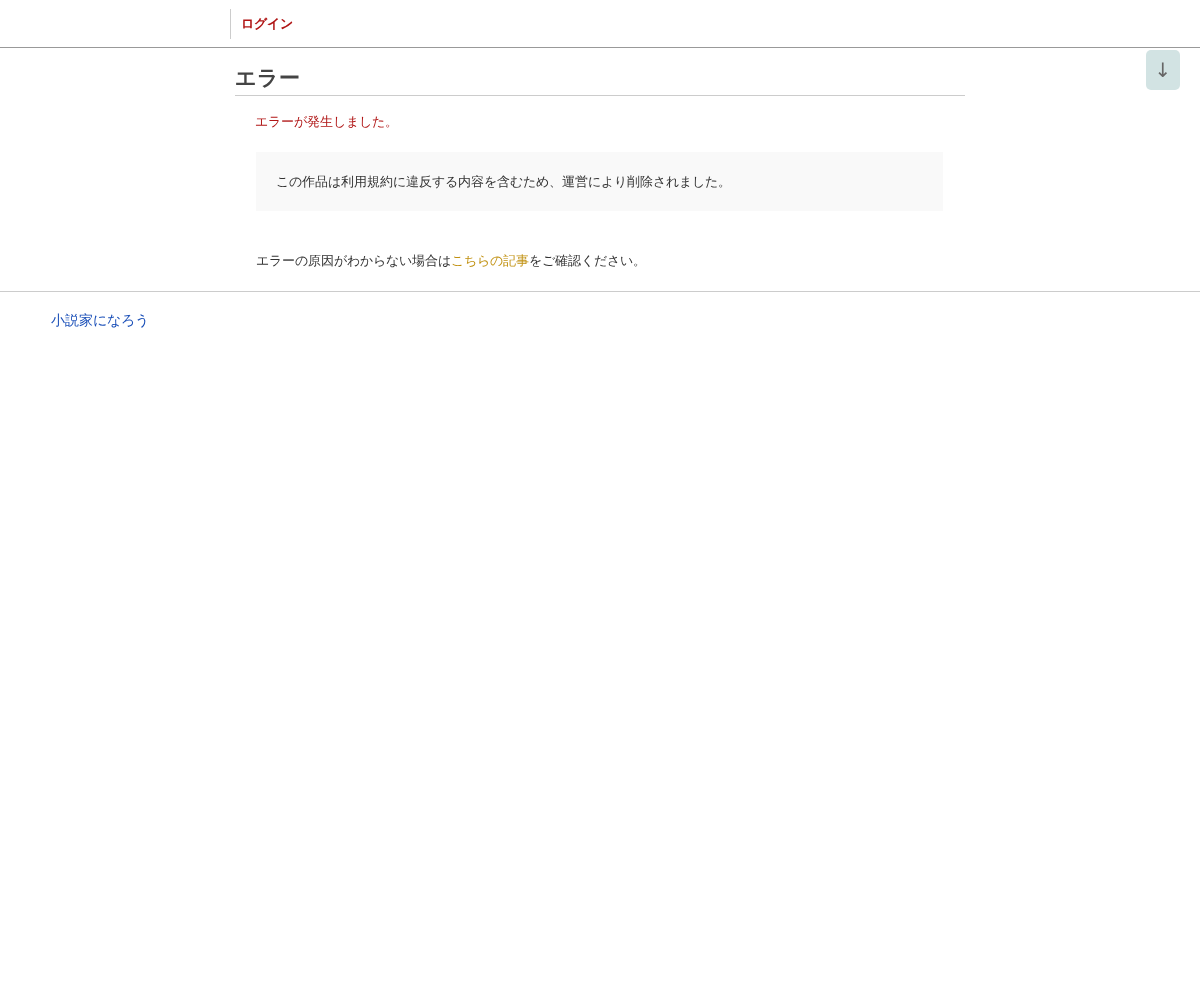 The image size is (1200, 1000). Describe the element at coordinates (451, 261) in the screenshot. I see `help-text: エラーの原因がわからない場合はこちらの記事をご確認ください。` at that location.